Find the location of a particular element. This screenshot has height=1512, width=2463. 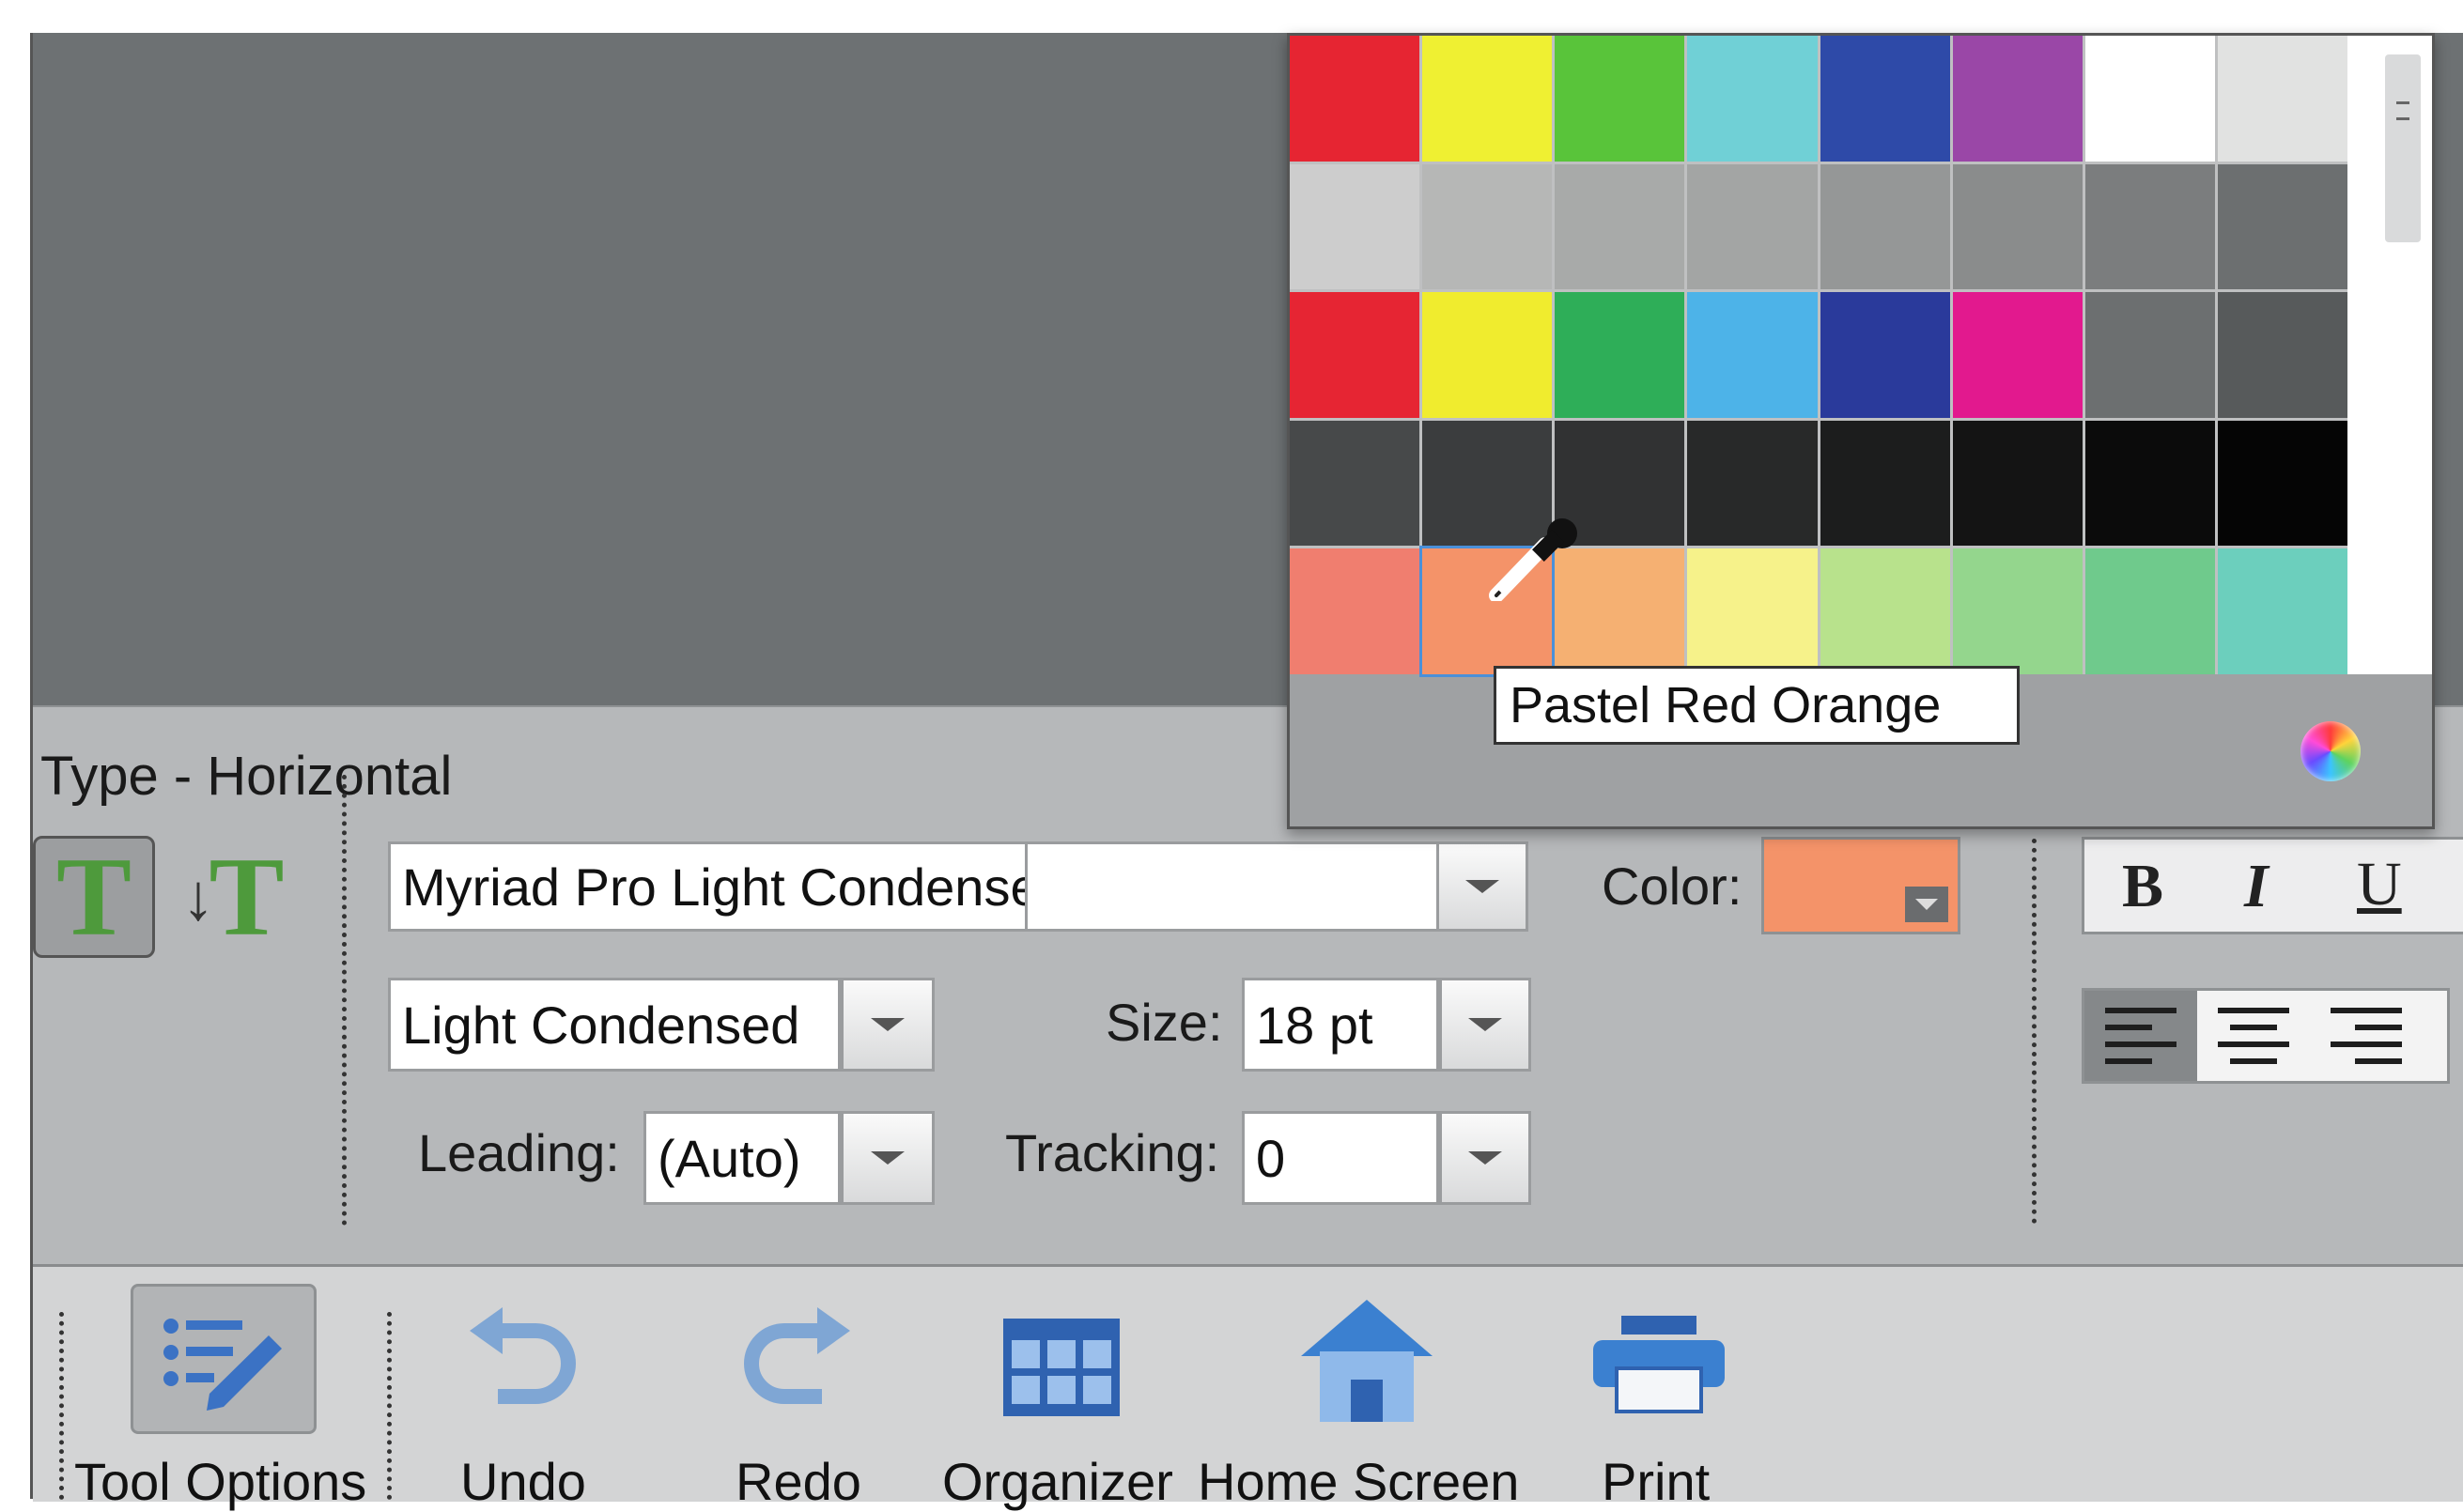

horizontal-type-icon: T is located at coordinates (93, 897).